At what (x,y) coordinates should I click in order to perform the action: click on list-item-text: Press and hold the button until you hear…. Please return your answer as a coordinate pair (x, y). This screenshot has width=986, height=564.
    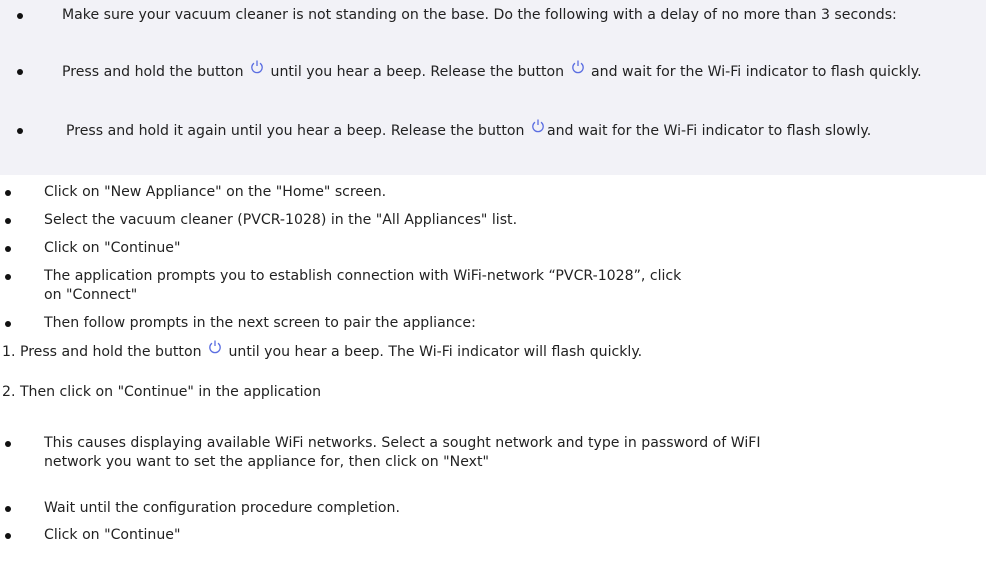
    Looking at the image, I should click on (518, 71).